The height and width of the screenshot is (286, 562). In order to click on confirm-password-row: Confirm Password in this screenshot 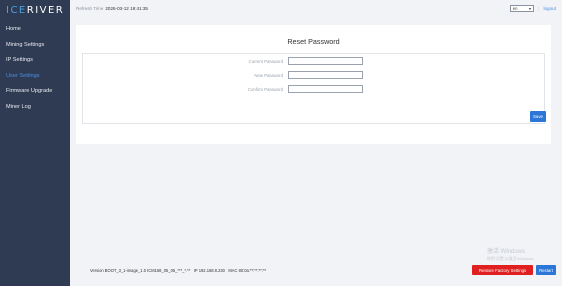, I will do `click(313, 89)`.